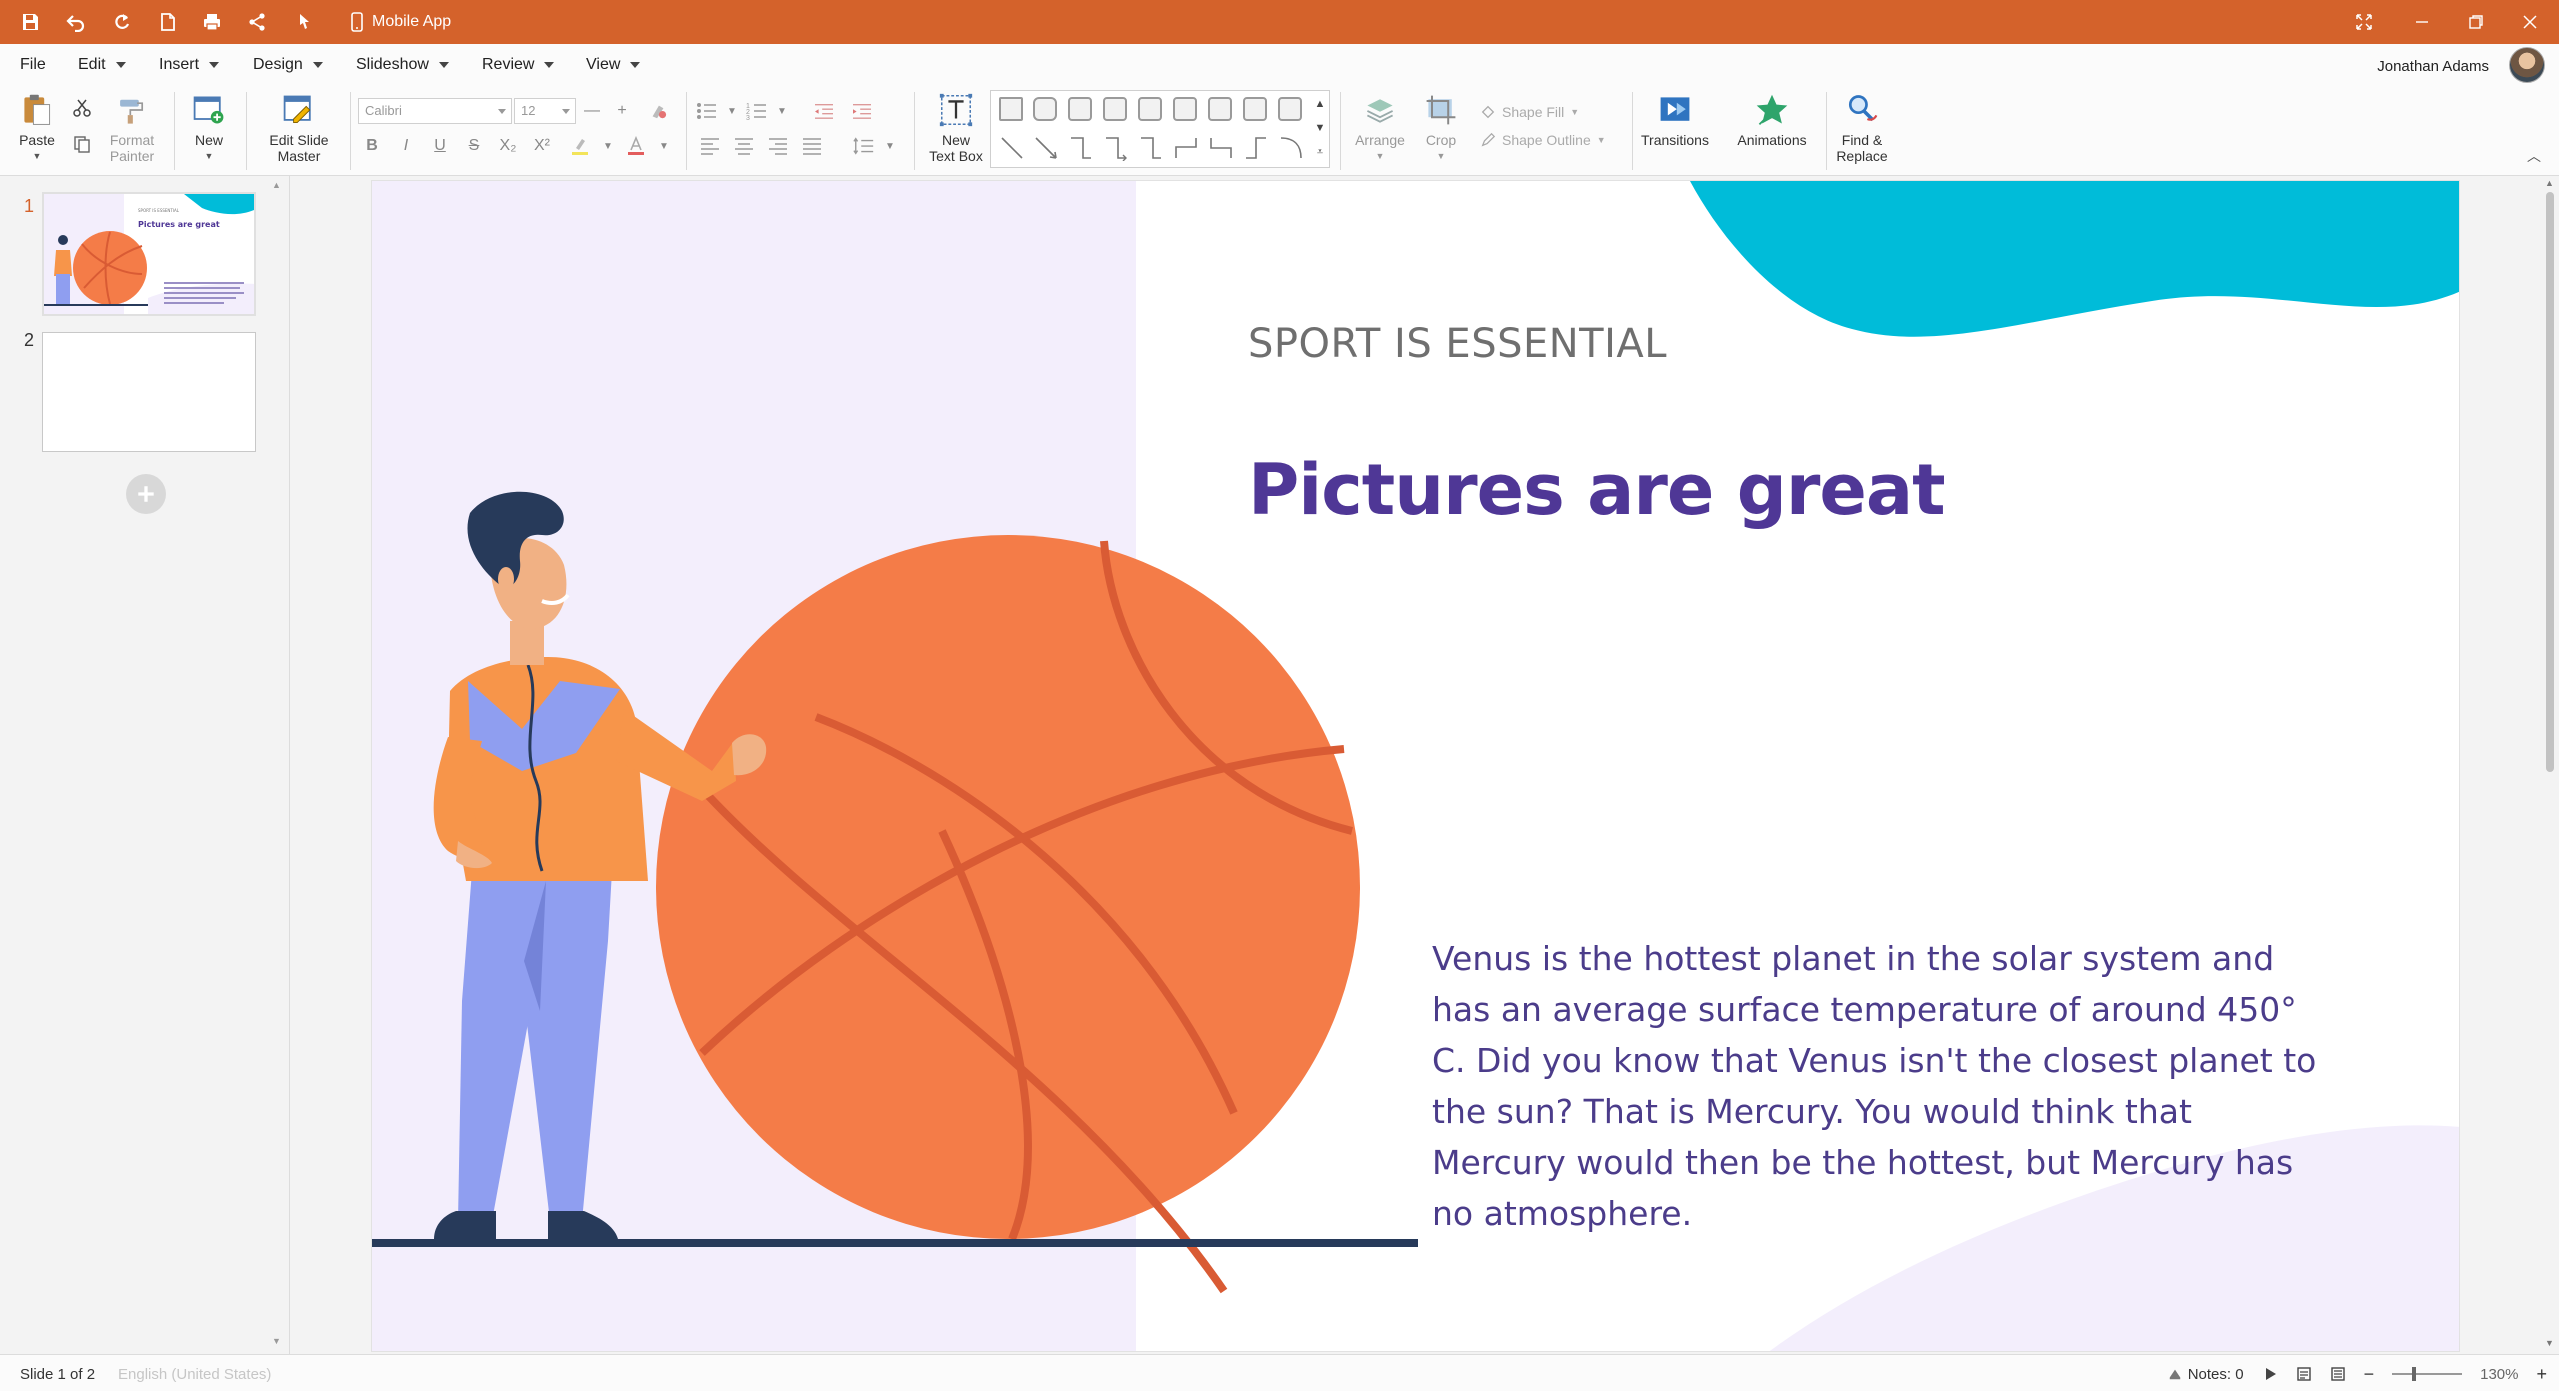 Image resolution: width=2559 pixels, height=1391 pixels. What do you see at coordinates (474, 146) in the screenshot?
I see `strikethrough-icon: S` at bounding box center [474, 146].